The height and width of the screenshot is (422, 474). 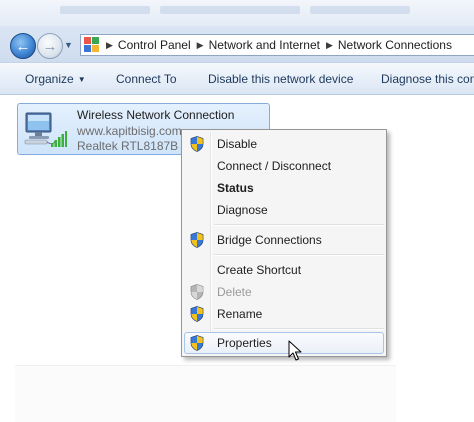 I want to click on diagnose-connection-label: Diagnose this conn, so click(x=427, y=79).